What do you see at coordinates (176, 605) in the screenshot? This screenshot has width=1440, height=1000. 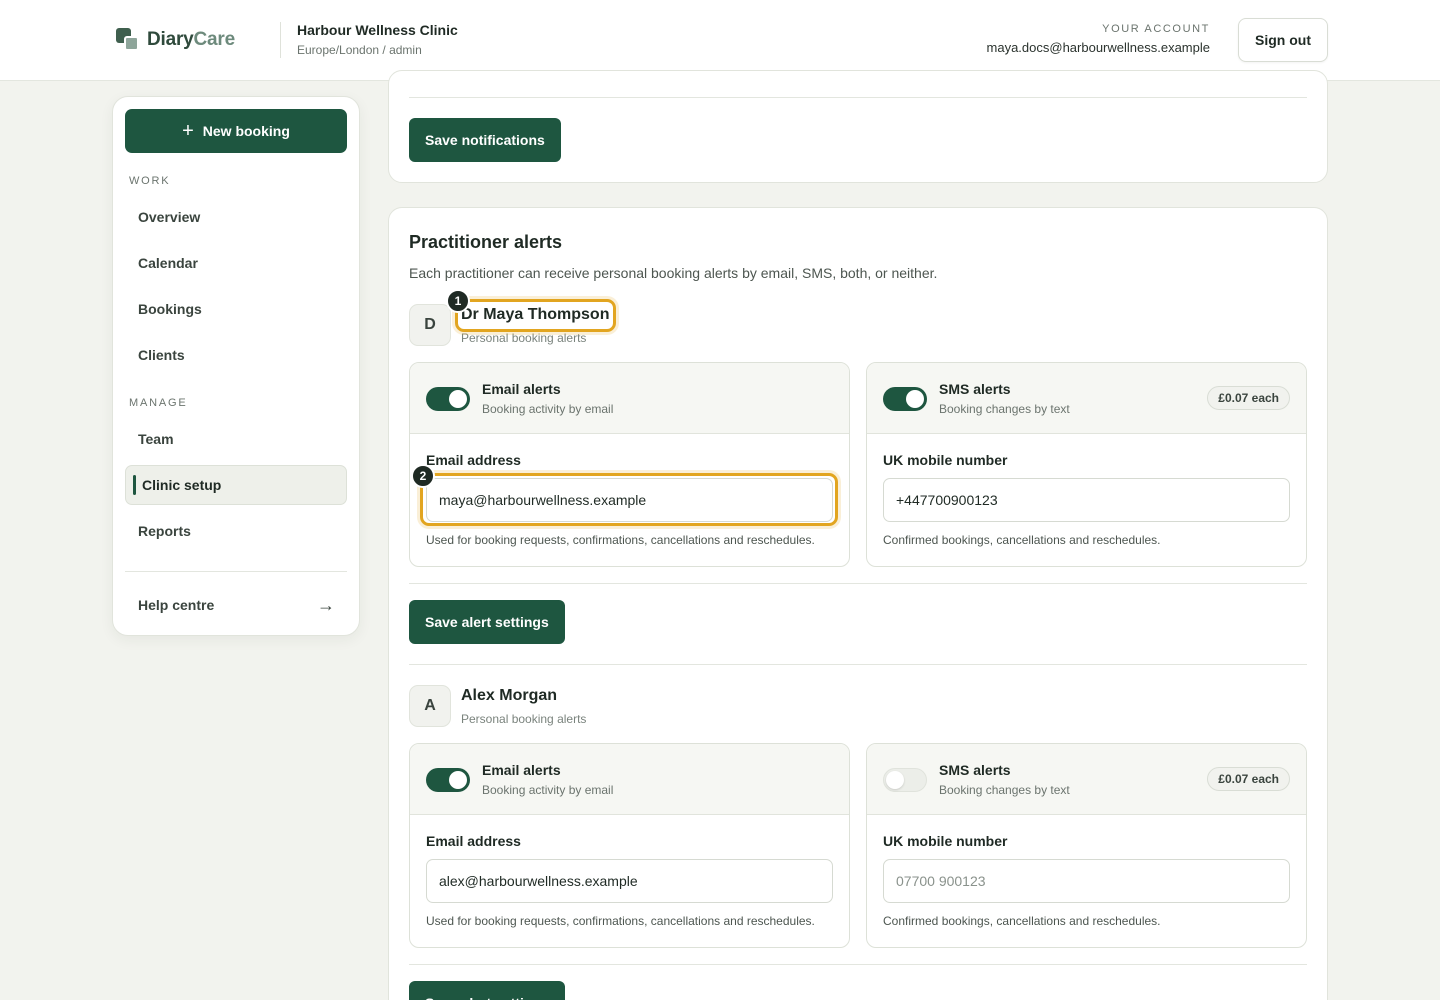 I see `help-centre-label: Help centre` at bounding box center [176, 605].